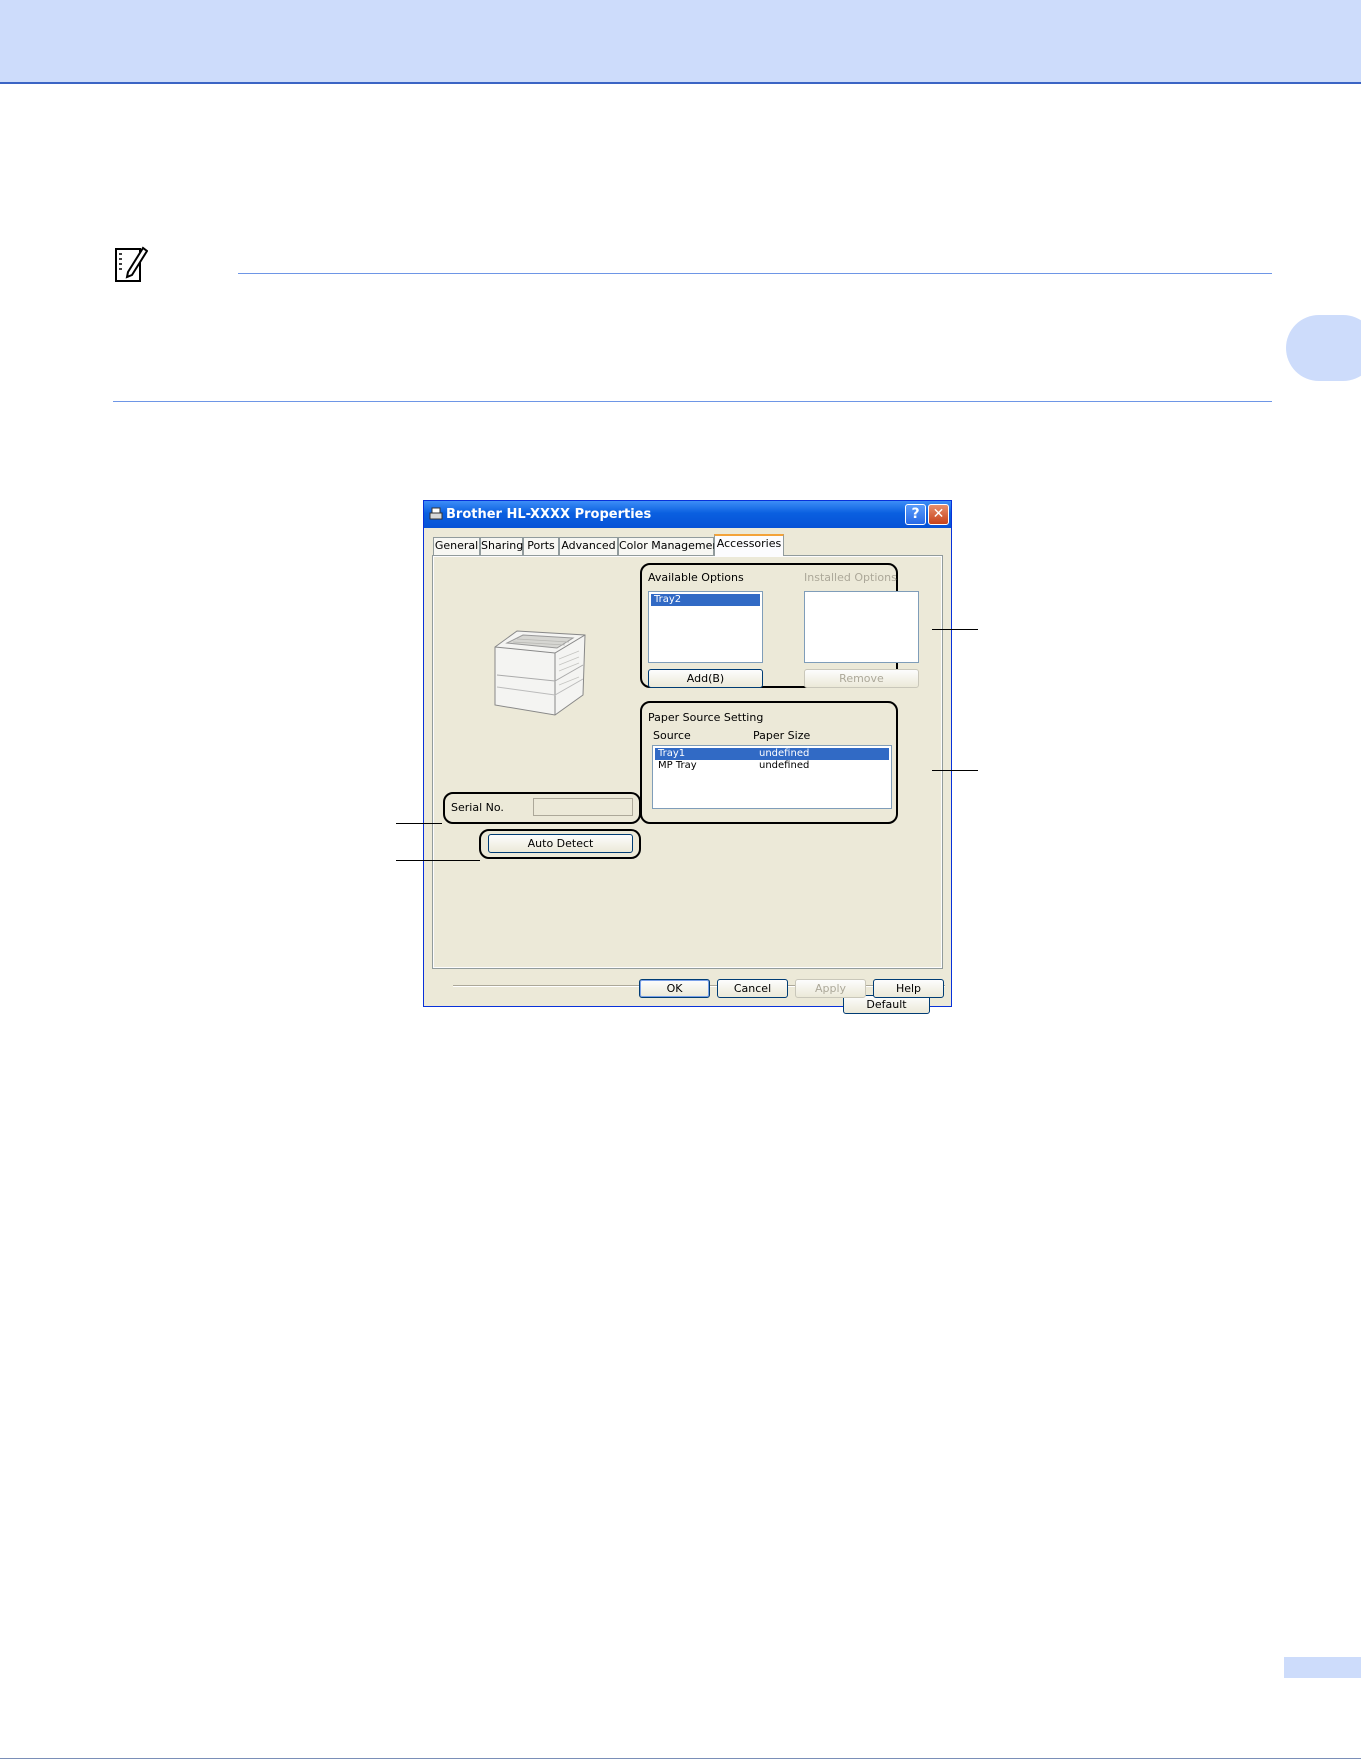 Image resolution: width=1361 pixels, height=1761 pixels. I want to click on auto-detect-button: Auto Detect, so click(560, 843).